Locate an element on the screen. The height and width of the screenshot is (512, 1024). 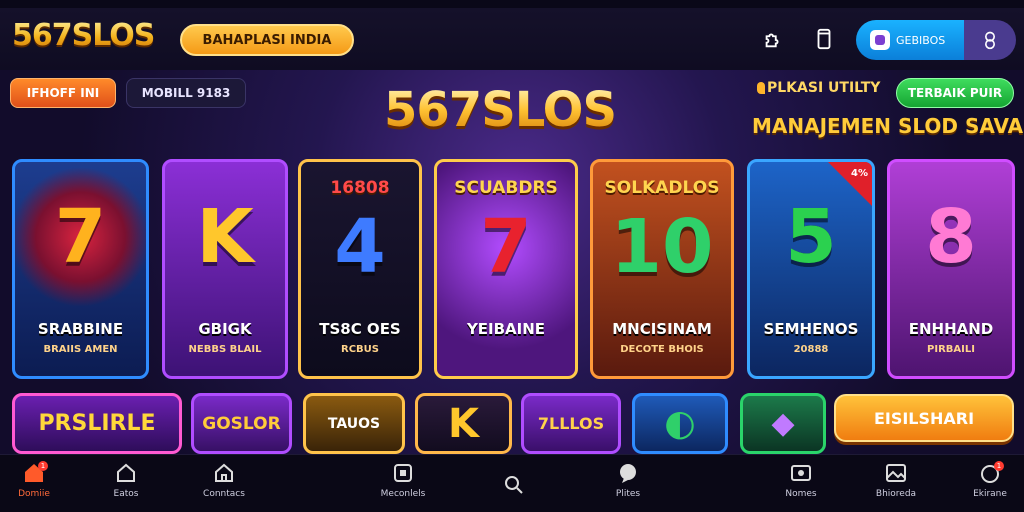
phone-icon is located at coordinates (824, 39).